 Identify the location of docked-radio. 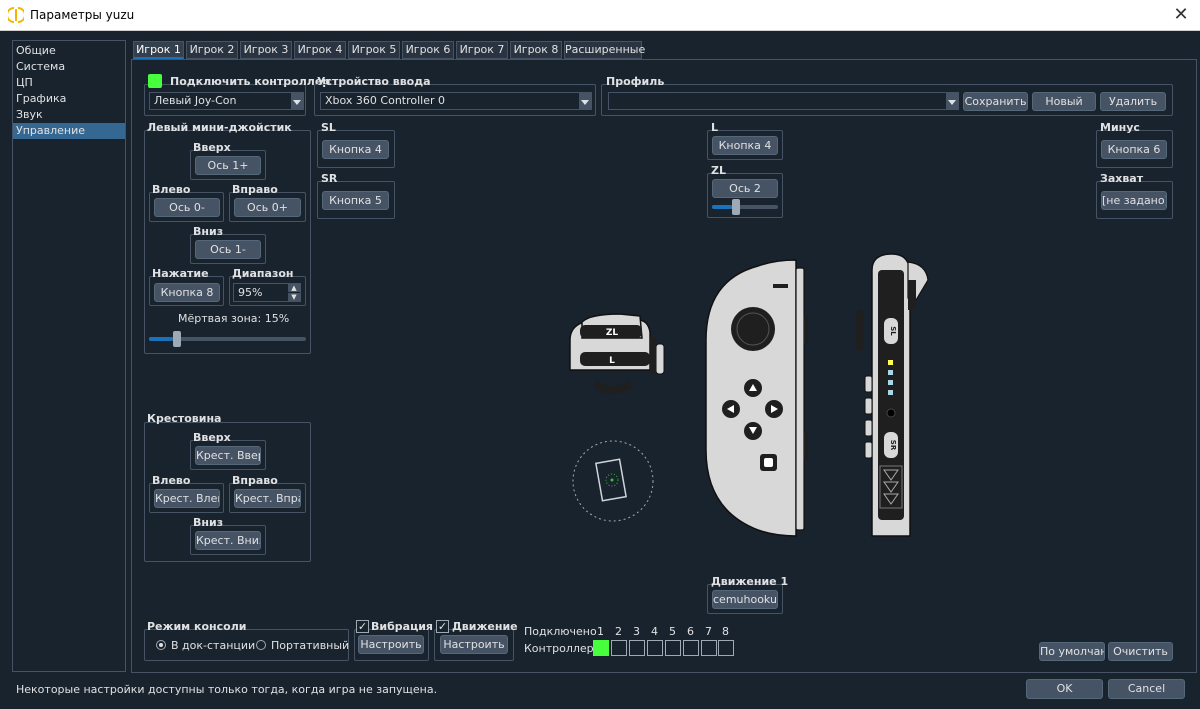
(161, 645).